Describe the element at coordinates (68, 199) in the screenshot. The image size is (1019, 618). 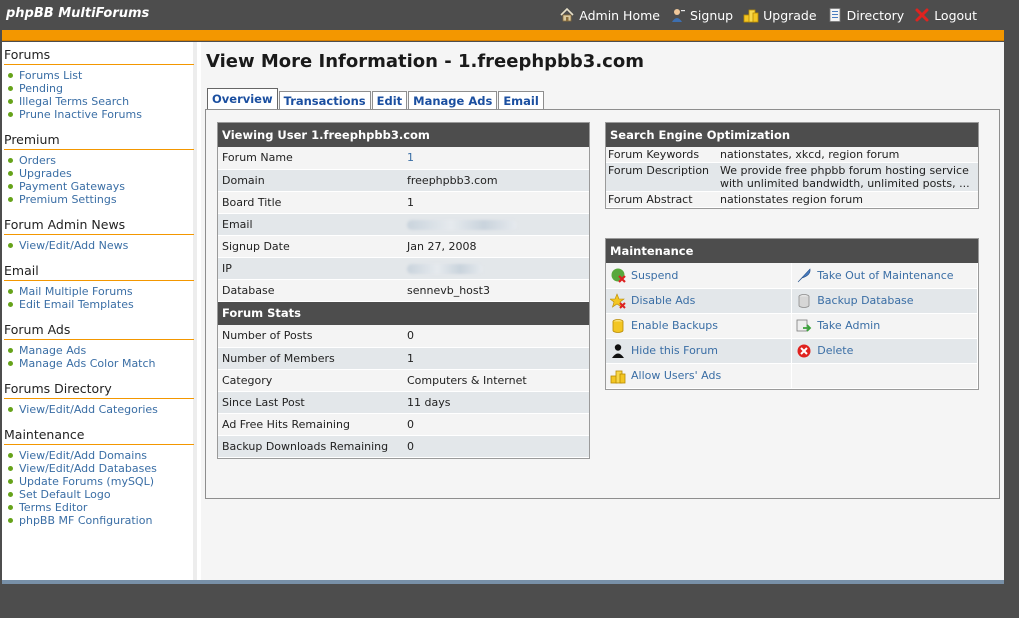
I see `sidebar-link: Premium Settings` at that location.